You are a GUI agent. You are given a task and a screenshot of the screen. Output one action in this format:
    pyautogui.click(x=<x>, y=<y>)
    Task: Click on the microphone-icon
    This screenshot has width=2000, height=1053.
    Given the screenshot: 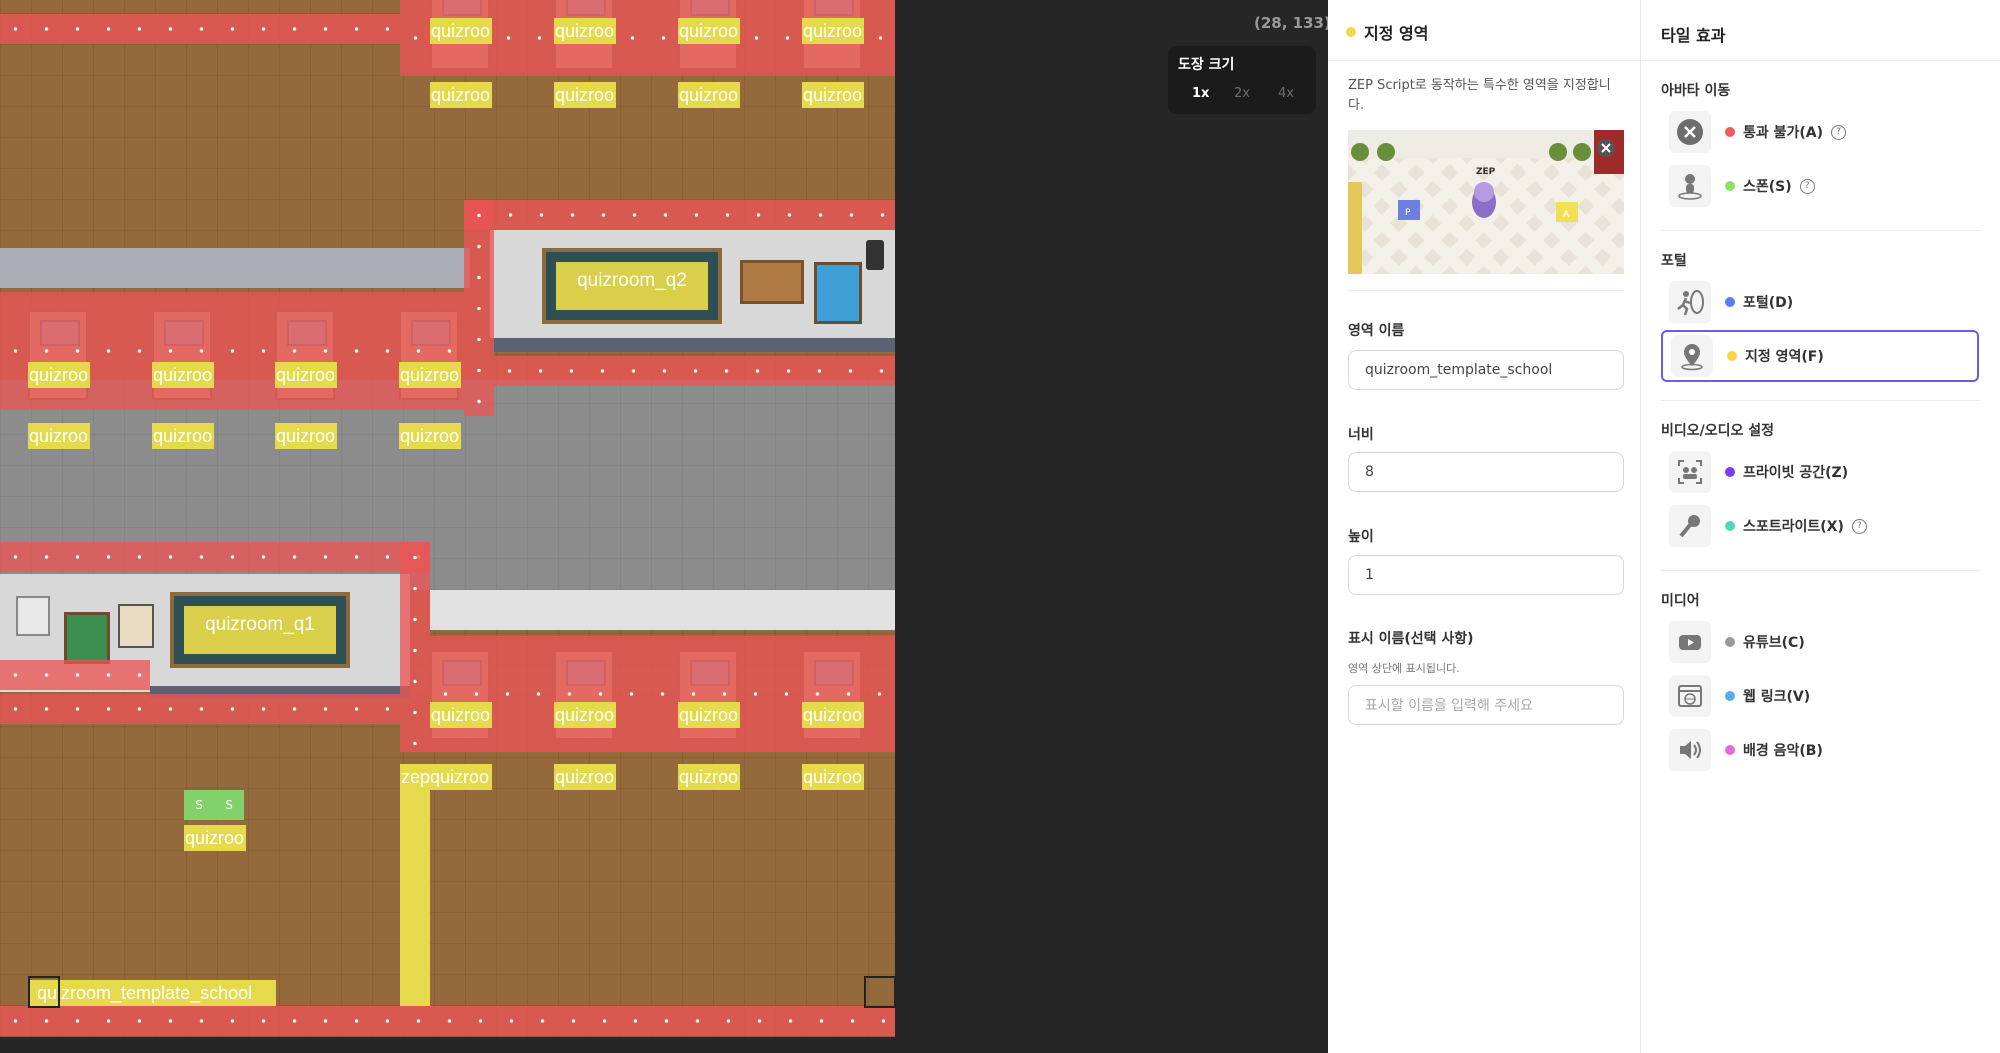 What is the action you would take?
    pyautogui.click(x=1690, y=526)
    